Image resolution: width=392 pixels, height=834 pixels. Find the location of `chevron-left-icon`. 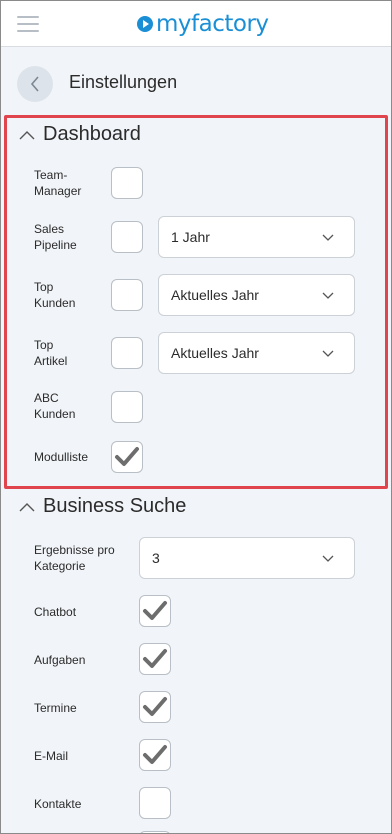

chevron-left-icon is located at coordinates (34, 84).